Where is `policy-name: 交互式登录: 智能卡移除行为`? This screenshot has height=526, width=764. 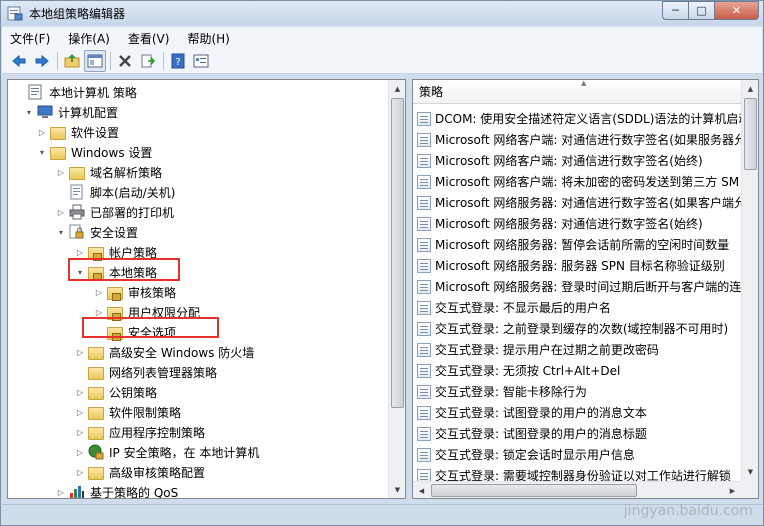 policy-name: 交互式登录: 智能卡移除行为 is located at coordinates (511, 392).